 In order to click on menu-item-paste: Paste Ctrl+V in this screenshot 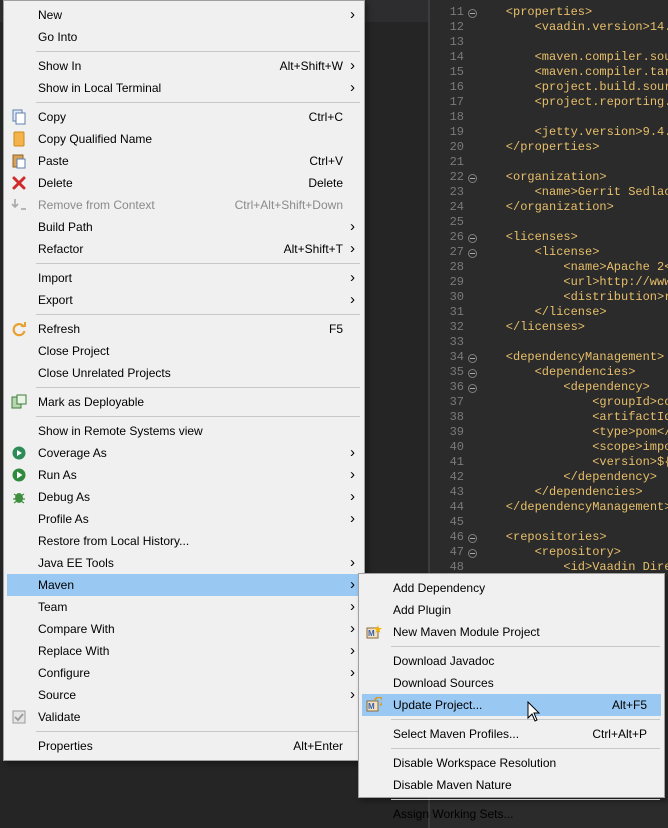, I will do `click(184, 161)`.